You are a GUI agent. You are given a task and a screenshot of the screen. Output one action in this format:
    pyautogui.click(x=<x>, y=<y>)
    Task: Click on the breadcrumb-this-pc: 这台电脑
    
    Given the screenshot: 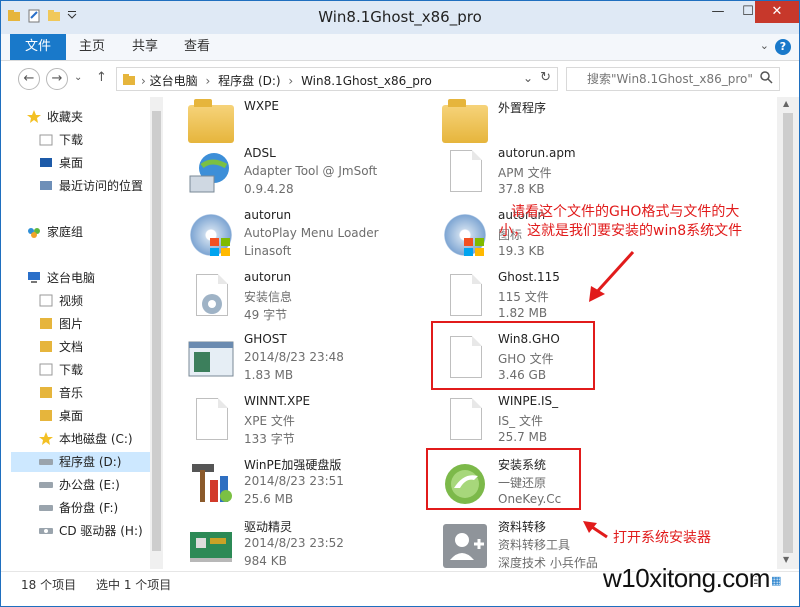 What is the action you would take?
    pyautogui.click(x=174, y=81)
    